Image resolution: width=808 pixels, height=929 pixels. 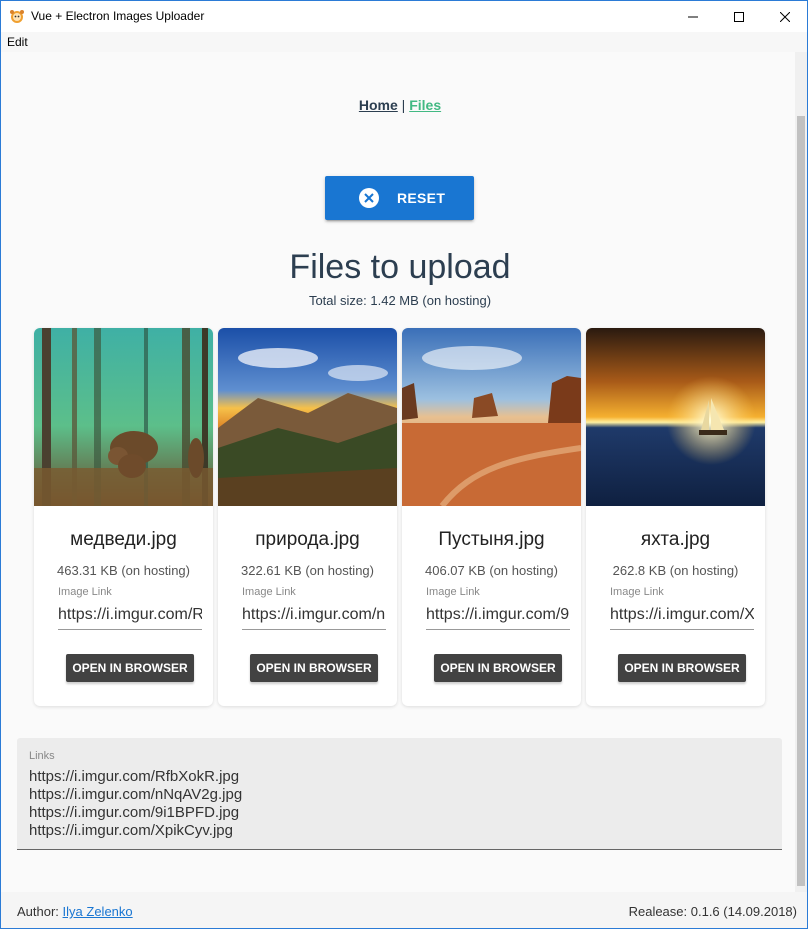 I want to click on nav-links: Home | Files, so click(x=400, y=105).